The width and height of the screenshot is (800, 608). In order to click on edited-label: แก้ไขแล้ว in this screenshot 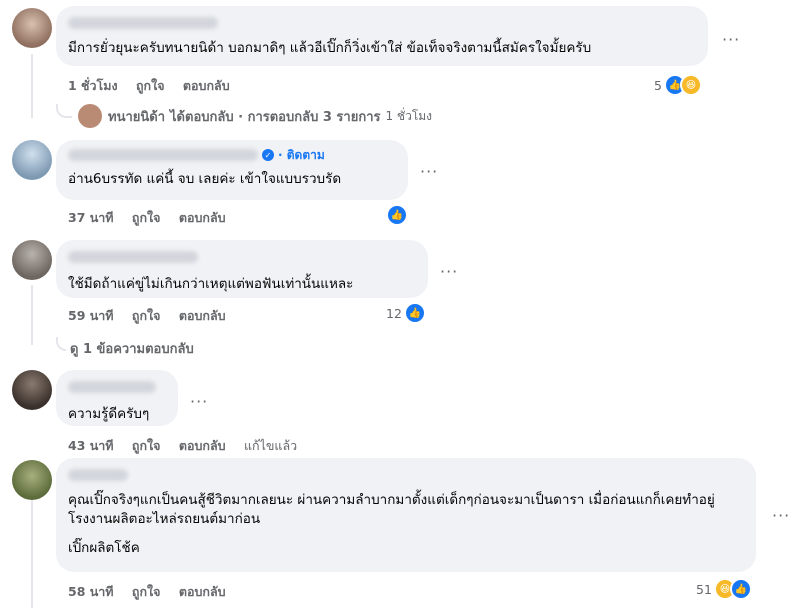, I will do `click(270, 445)`.